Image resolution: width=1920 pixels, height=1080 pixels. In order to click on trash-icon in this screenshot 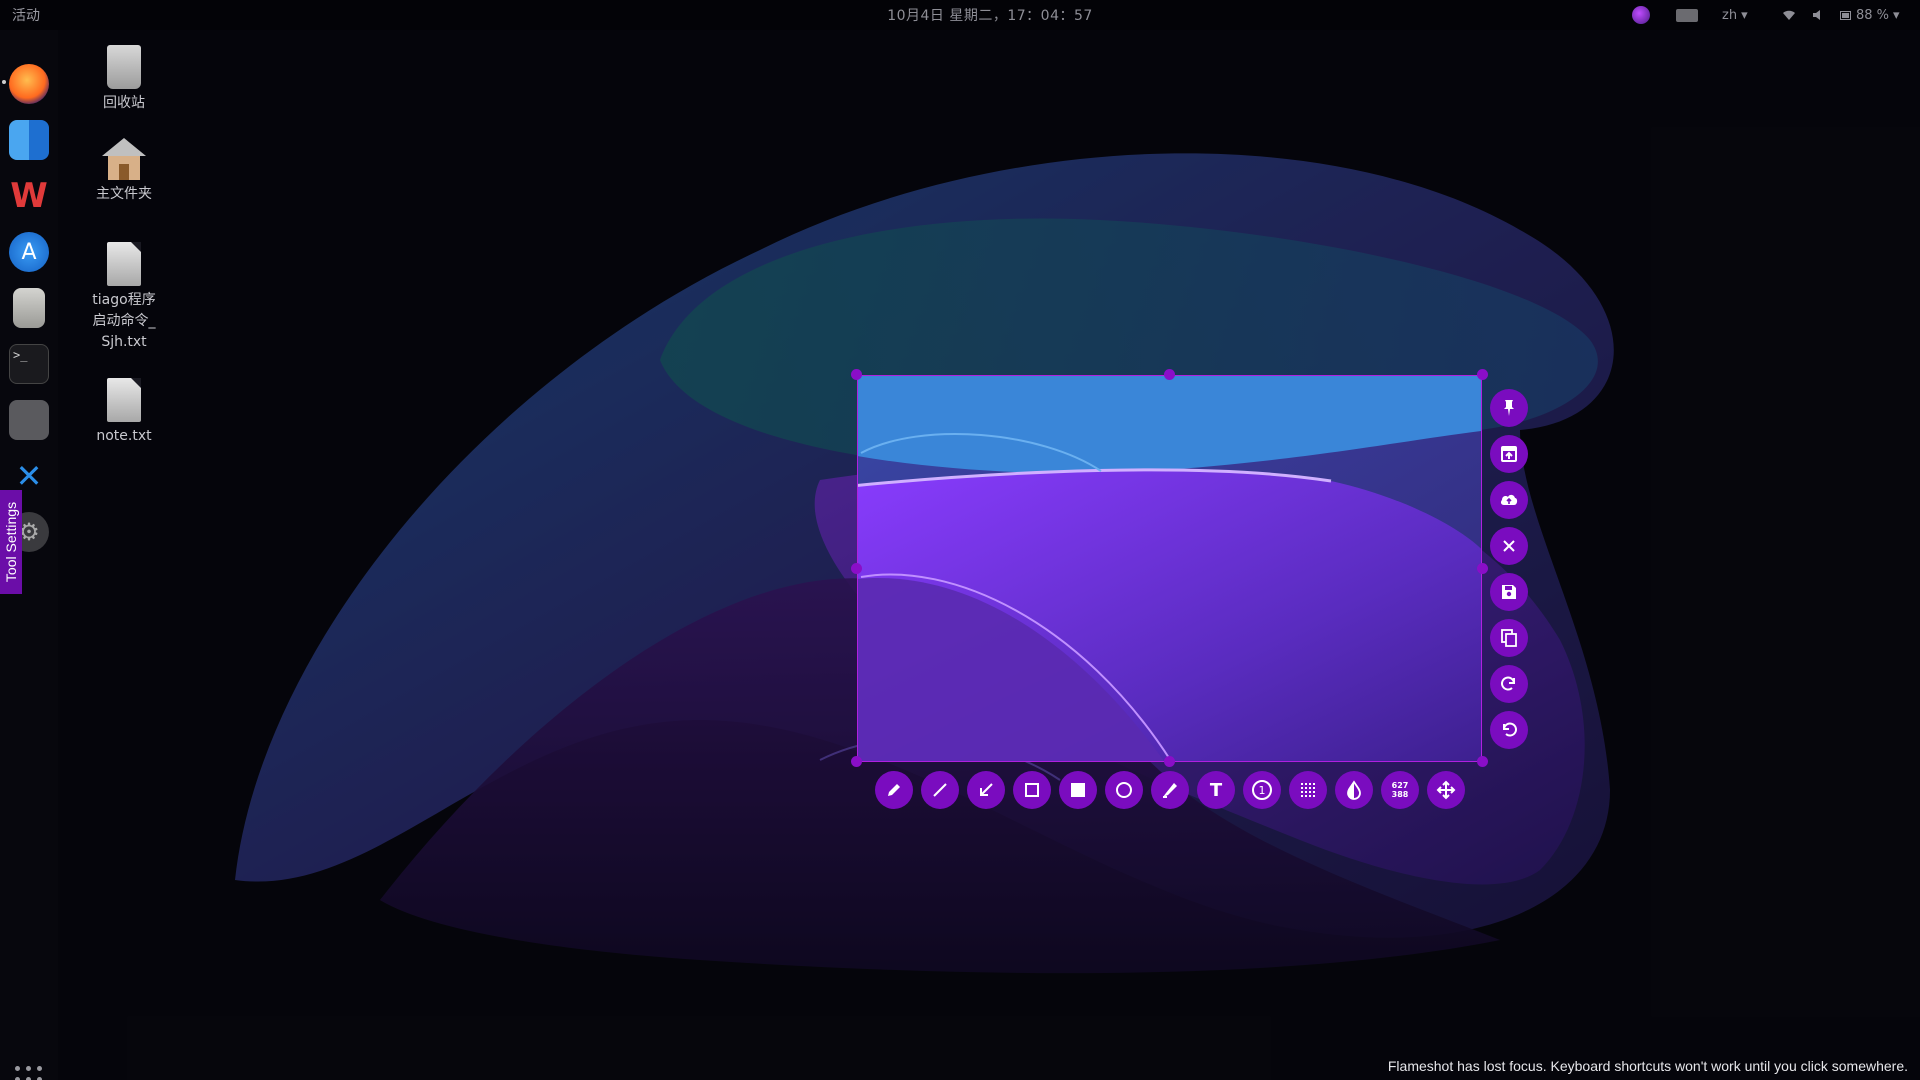, I will do `click(124, 67)`.